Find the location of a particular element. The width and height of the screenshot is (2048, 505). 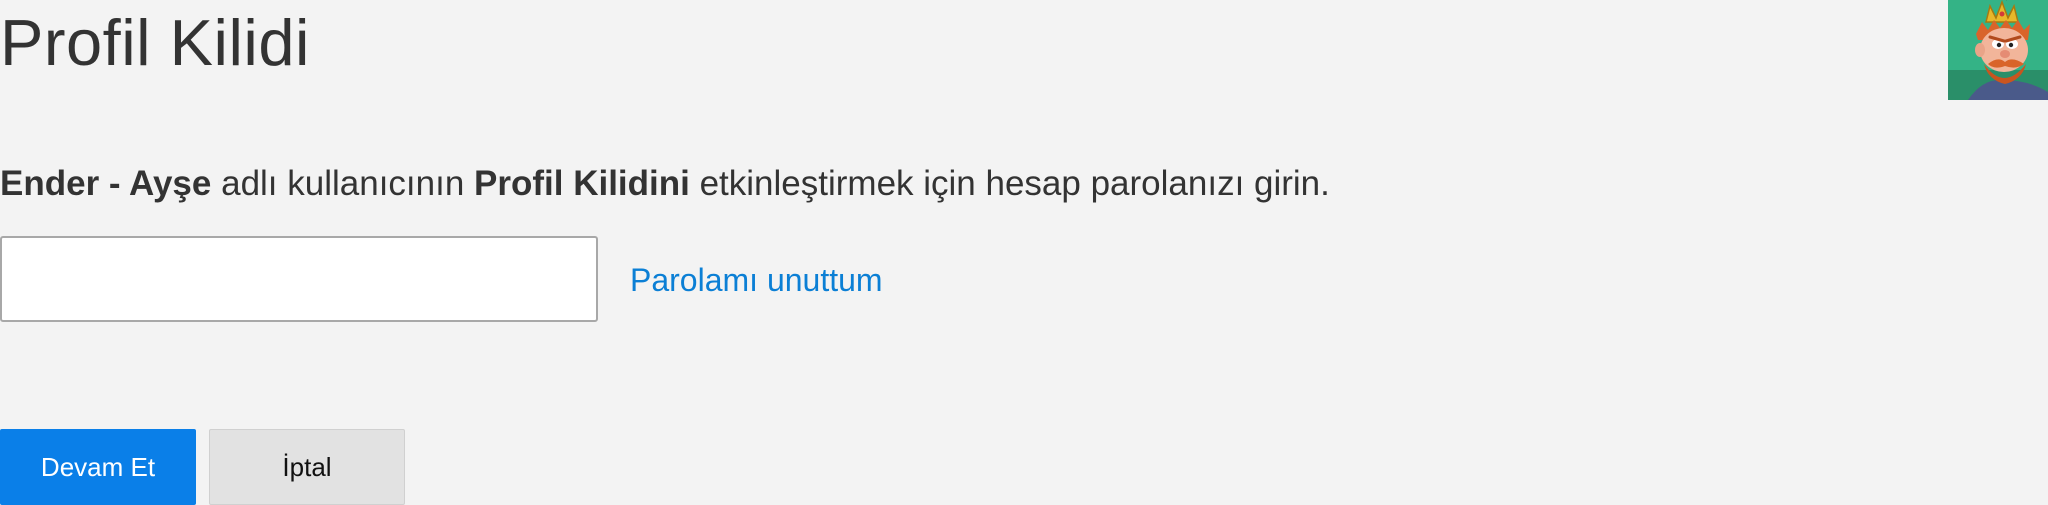

profile-avatar is located at coordinates (1998, 50).